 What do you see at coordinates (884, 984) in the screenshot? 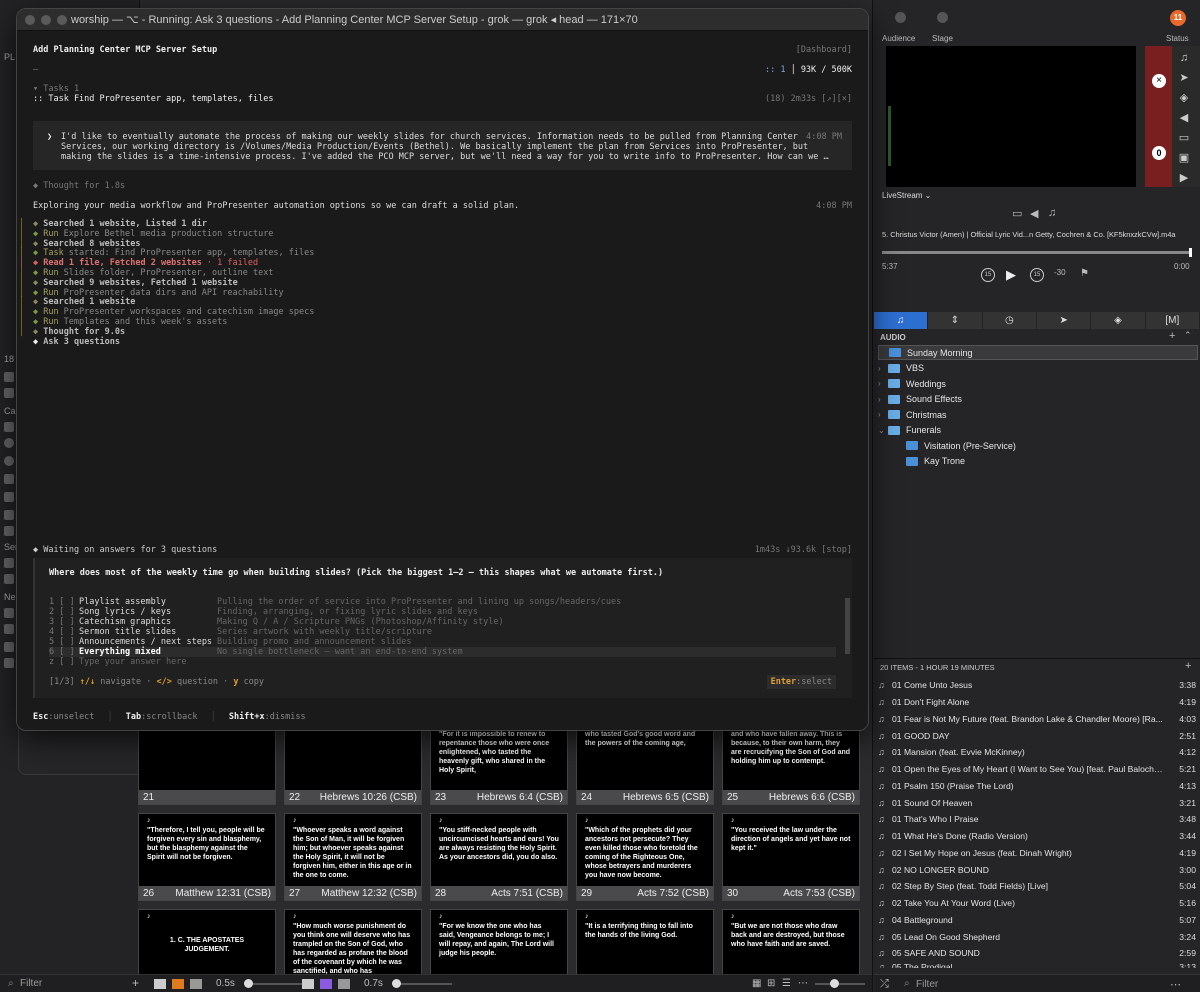
I see `shuffle-icon: ⤮` at bounding box center [884, 984].